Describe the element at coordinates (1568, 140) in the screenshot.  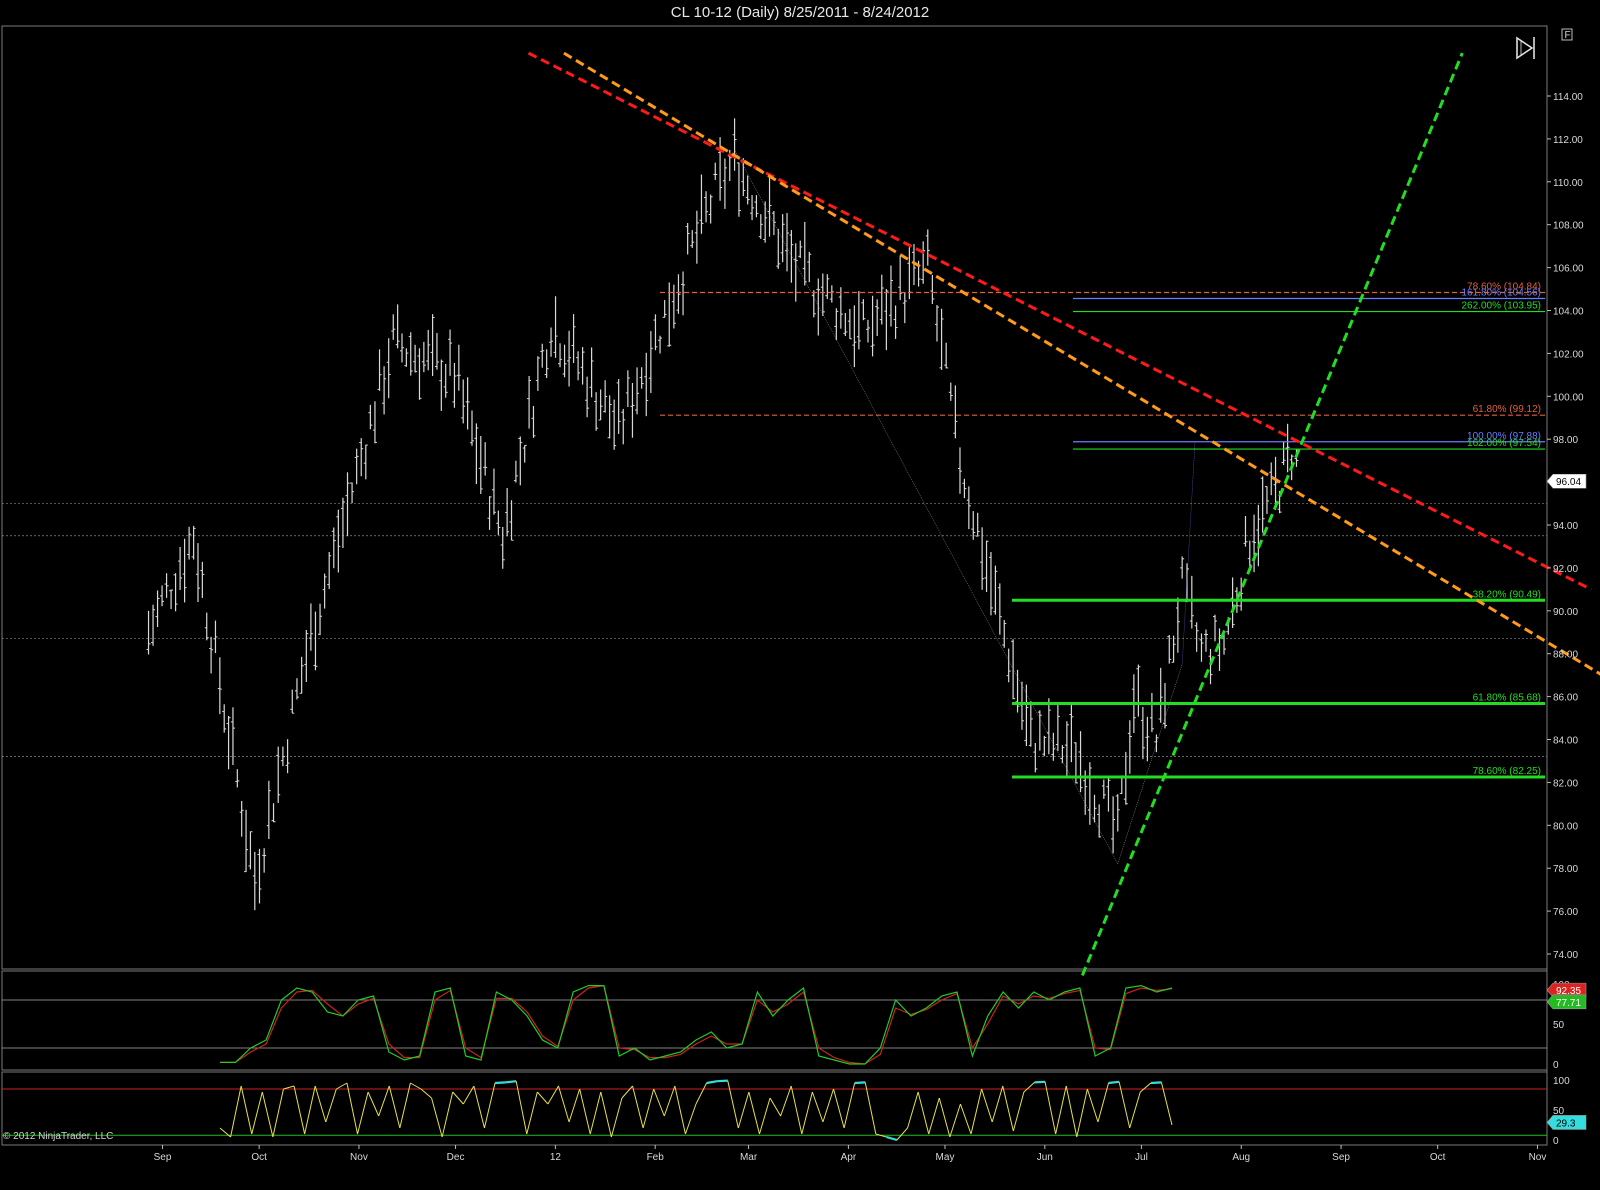
I see `price-axis-label: 112.00` at that location.